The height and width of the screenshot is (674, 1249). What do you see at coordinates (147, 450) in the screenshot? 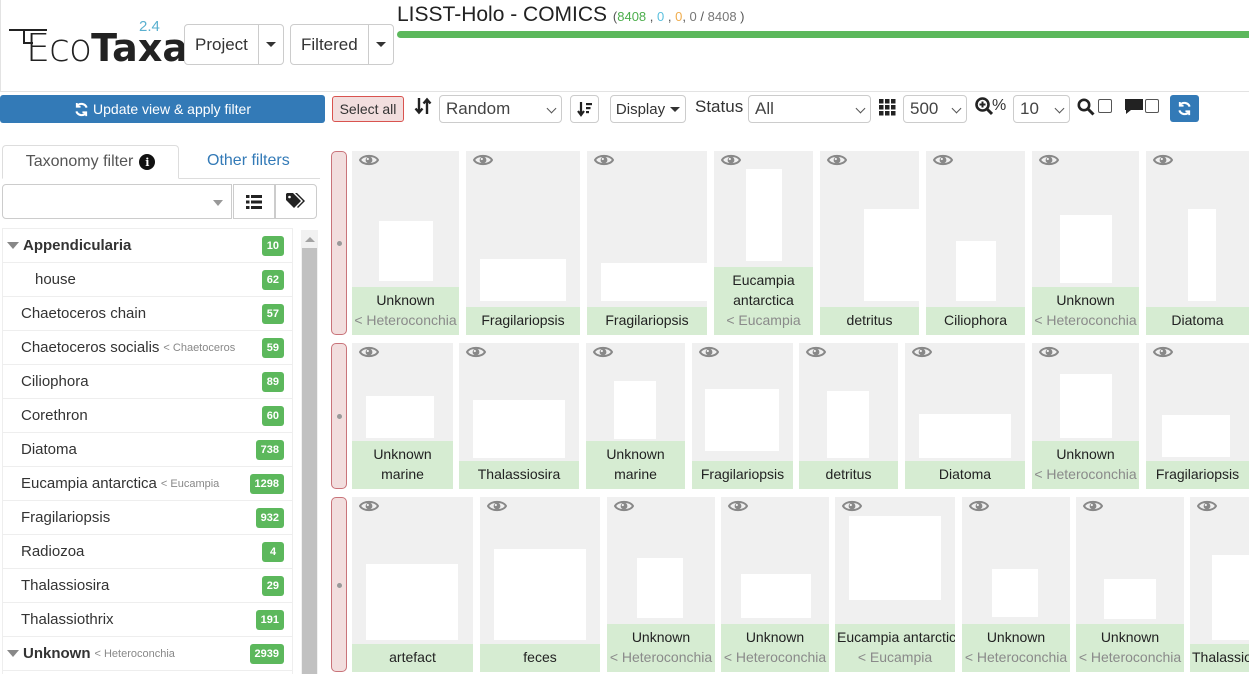
I see `taxonomy-tree-item: Diatoma 738` at bounding box center [147, 450].